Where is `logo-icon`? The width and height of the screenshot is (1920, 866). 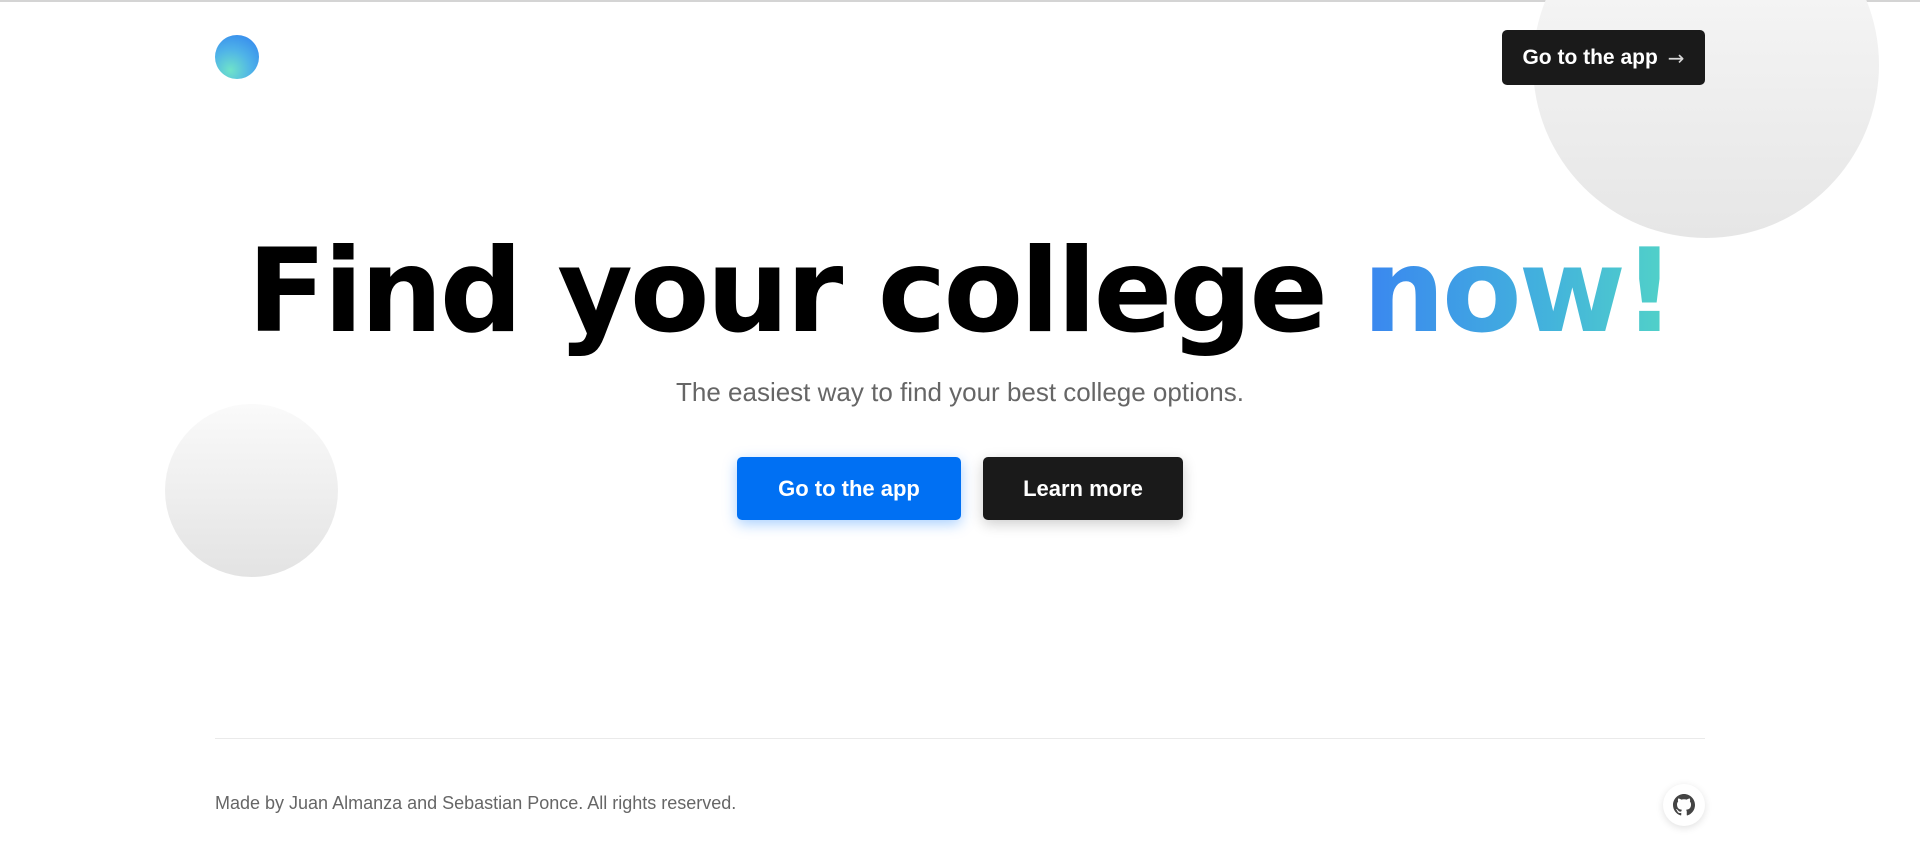 logo-icon is located at coordinates (237, 57).